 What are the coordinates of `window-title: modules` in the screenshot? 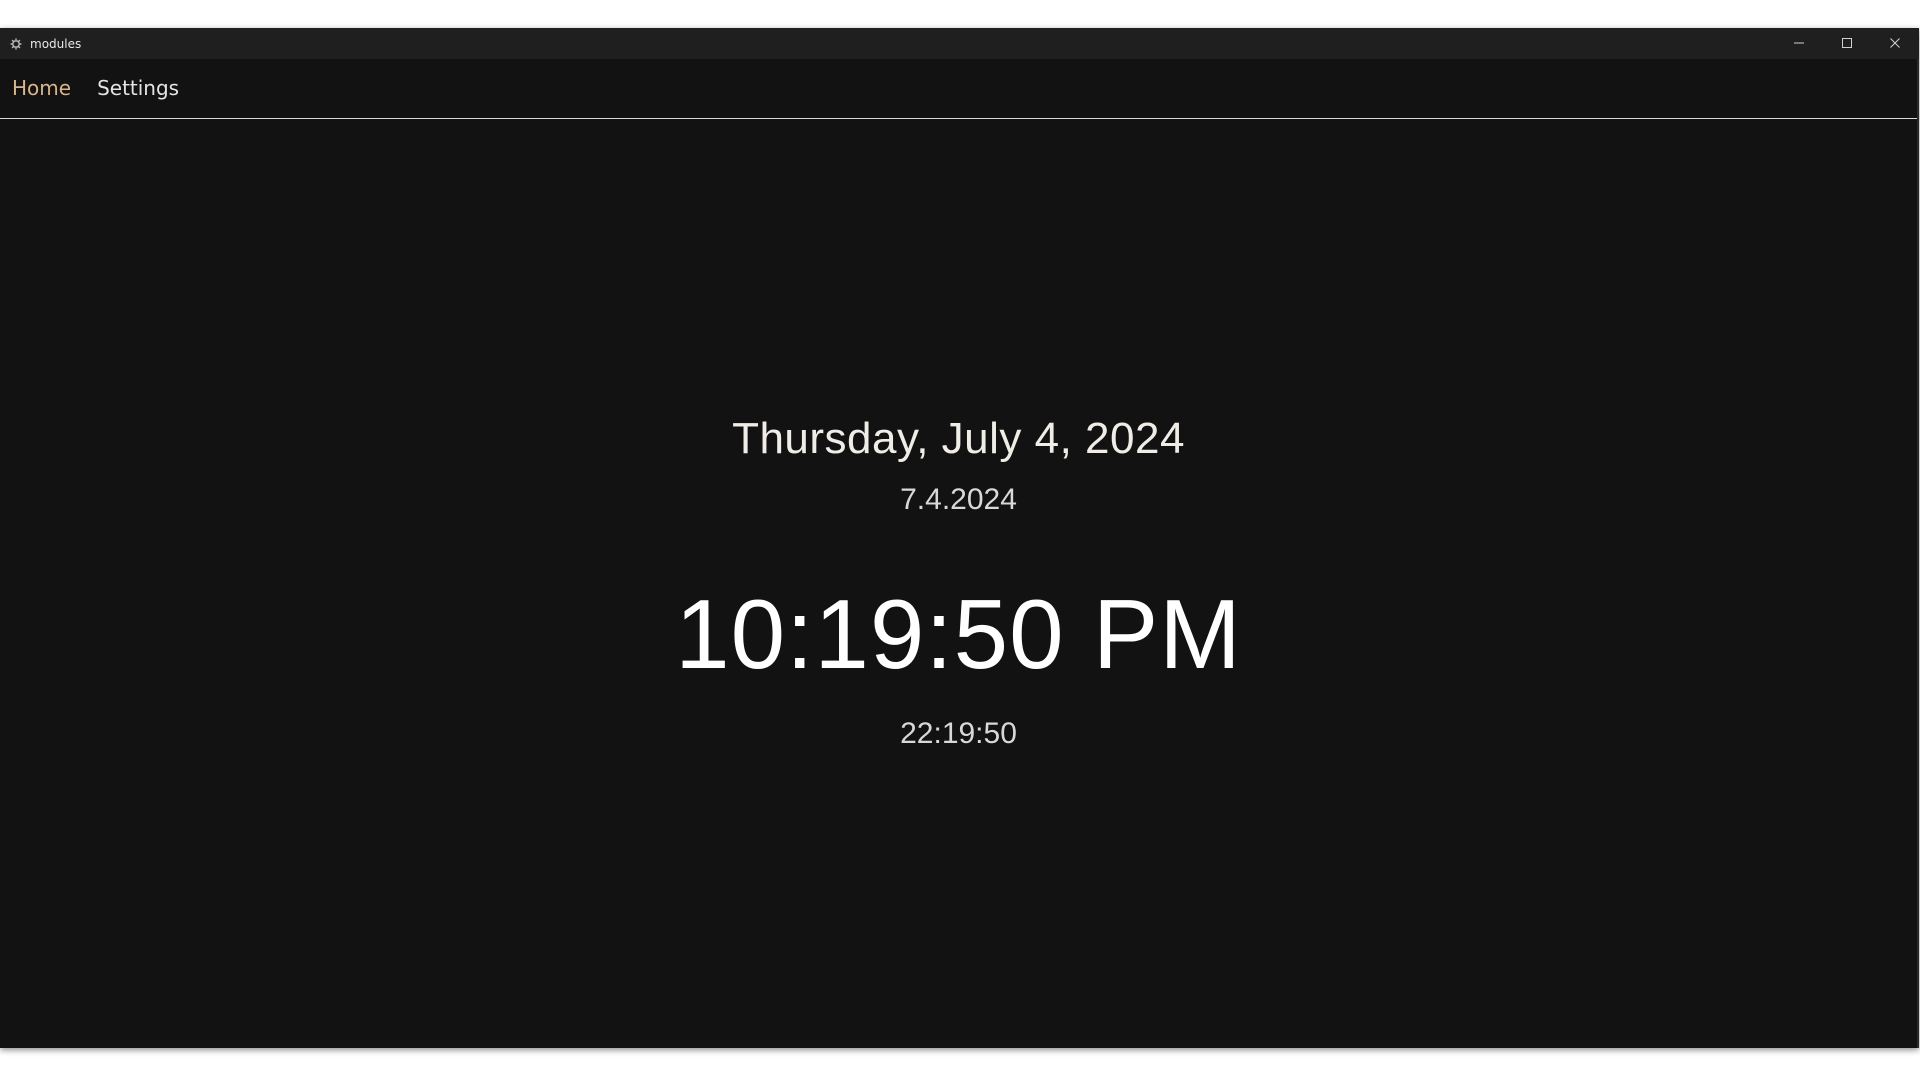 It's located at (56, 43).